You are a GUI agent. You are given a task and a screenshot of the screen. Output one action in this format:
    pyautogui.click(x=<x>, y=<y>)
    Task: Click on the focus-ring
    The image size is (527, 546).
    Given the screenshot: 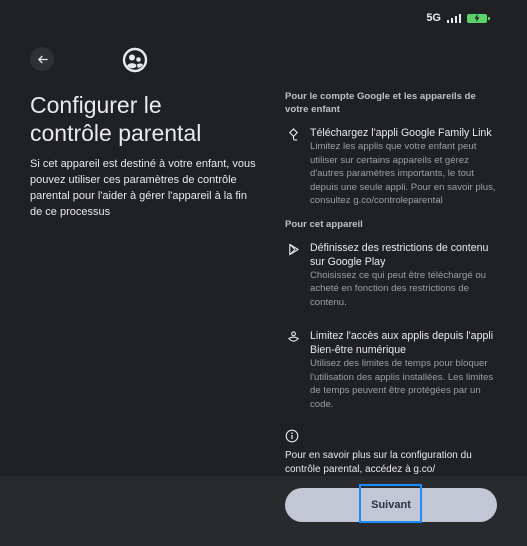 What is the action you would take?
    pyautogui.click(x=390, y=503)
    